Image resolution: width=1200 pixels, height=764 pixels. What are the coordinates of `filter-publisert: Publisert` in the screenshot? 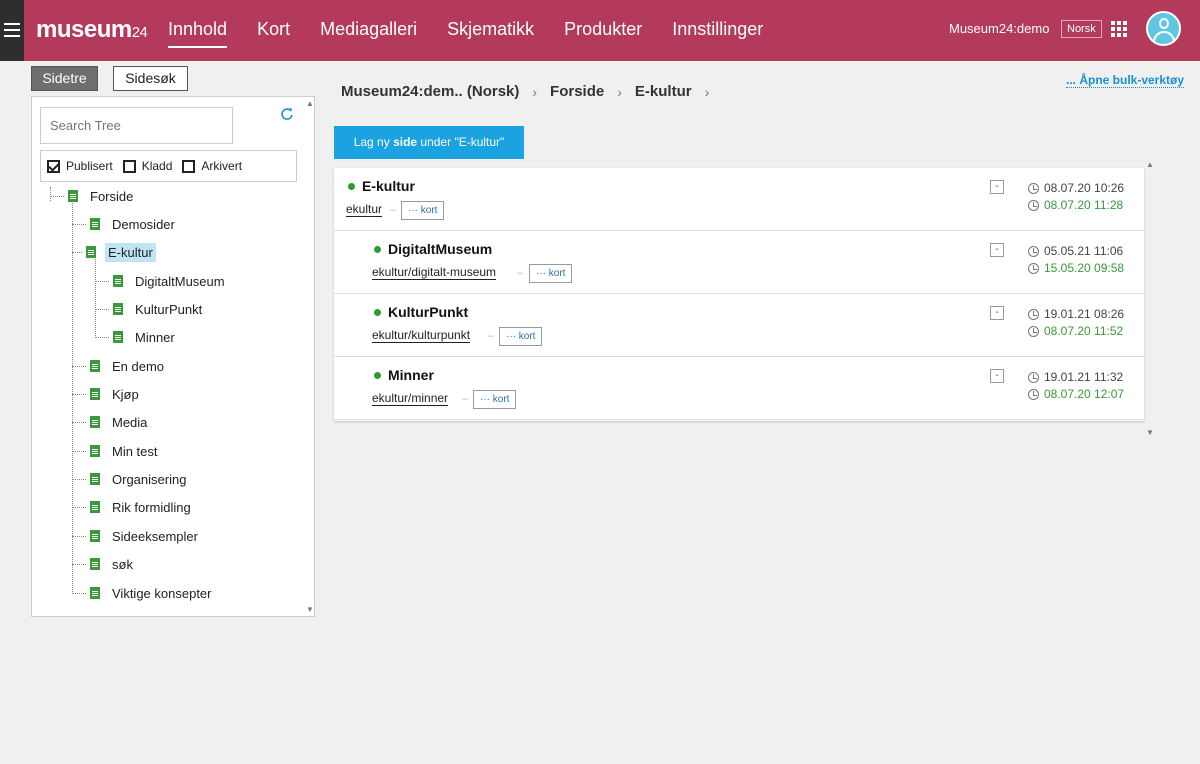 It's located at (80, 166).